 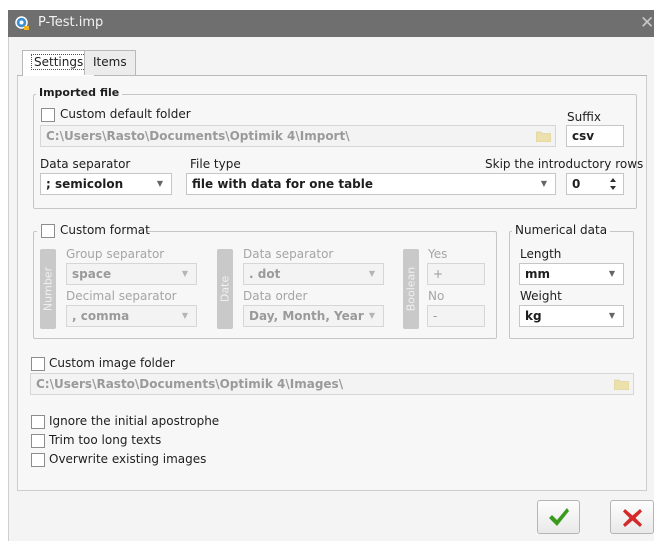 I want to click on length-value: mm, so click(x=538, y=274).